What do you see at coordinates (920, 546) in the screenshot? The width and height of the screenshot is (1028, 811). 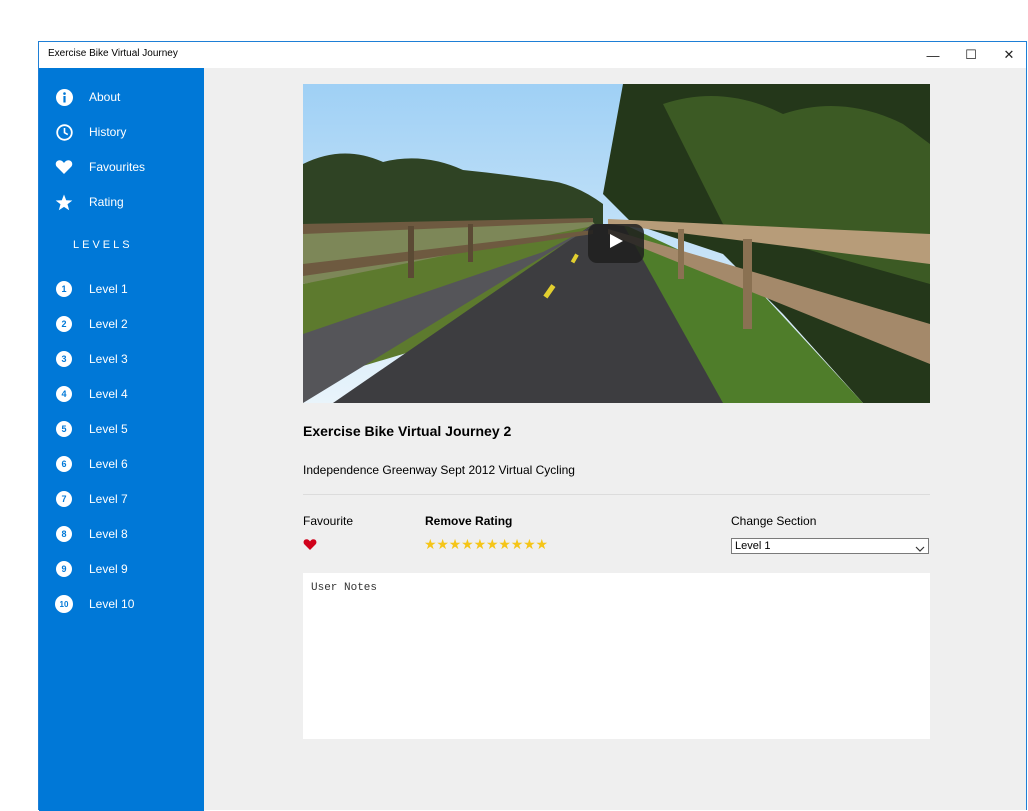 I see `chevron-down-icon` at bounding box center [920, 546].